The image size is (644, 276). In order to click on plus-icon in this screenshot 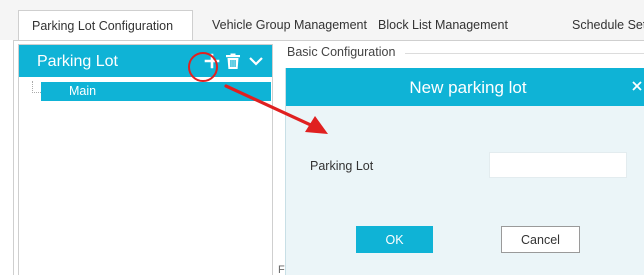, I will do `click(212, 61)`.